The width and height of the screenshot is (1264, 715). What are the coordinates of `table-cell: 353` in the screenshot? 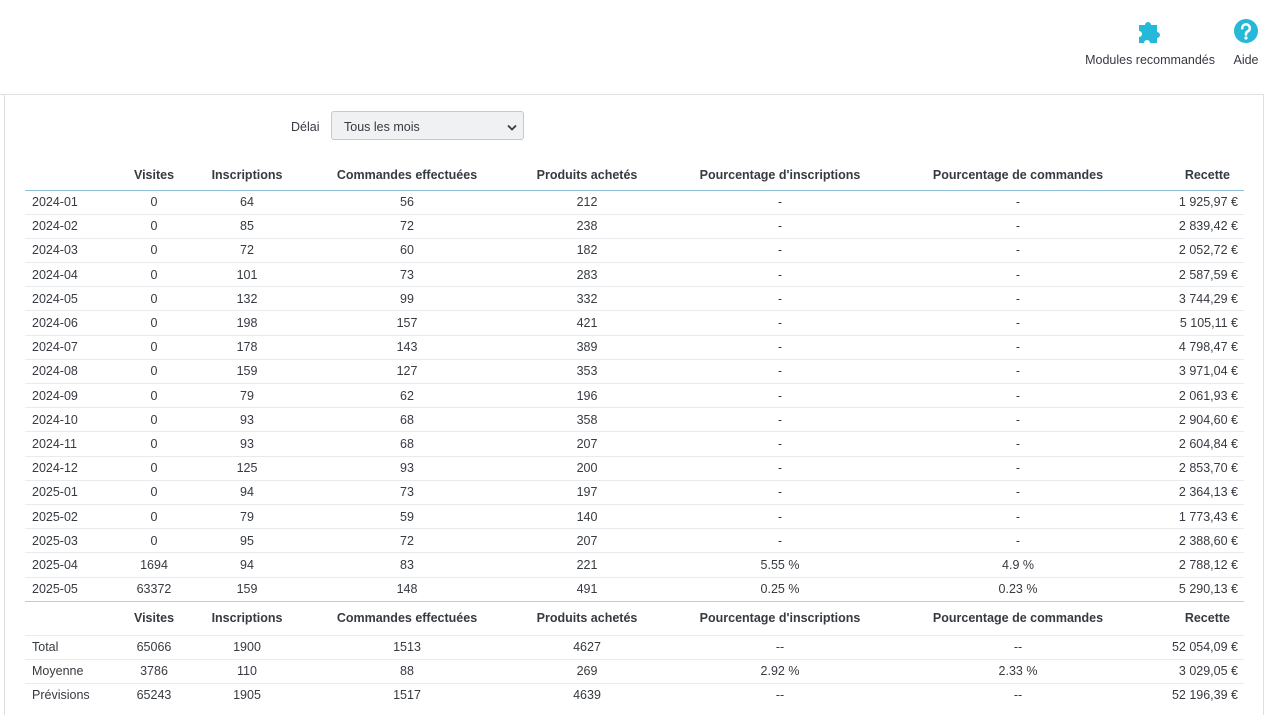 It's located at (587, 371).